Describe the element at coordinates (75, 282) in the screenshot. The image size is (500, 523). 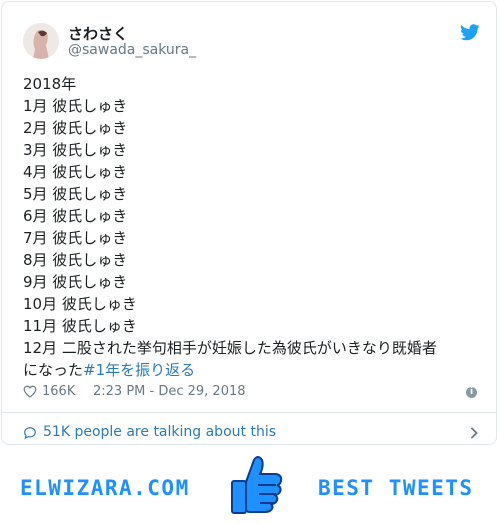
I see `tweet-line: 9月 彼氏しゅき` at that location.